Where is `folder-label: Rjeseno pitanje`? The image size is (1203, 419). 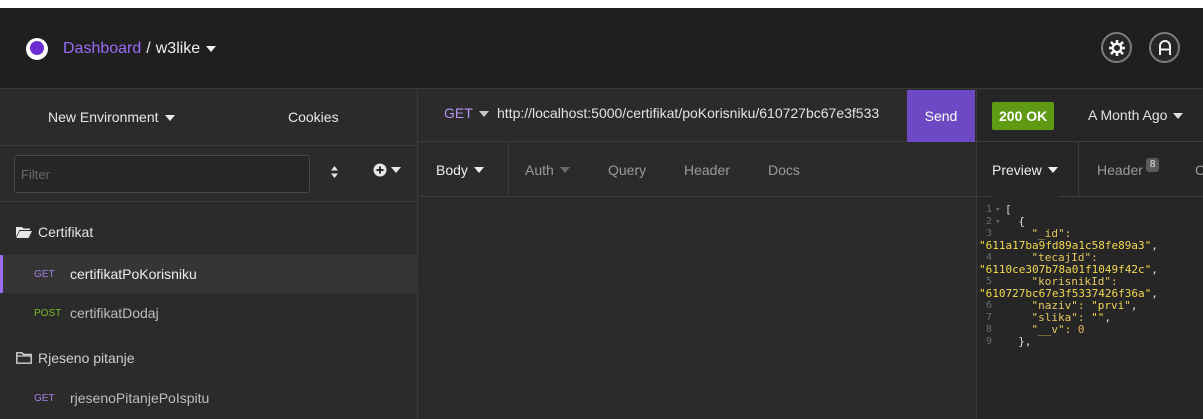 folder-label: Rjeseno pitanje is located at coordinates (86, 358).